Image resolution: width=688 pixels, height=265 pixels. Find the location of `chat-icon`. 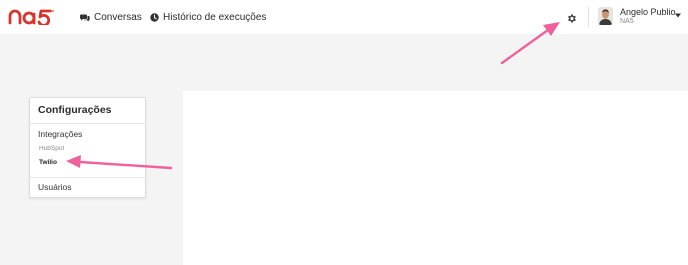

chat-icon is located at coordinates (85, 17).